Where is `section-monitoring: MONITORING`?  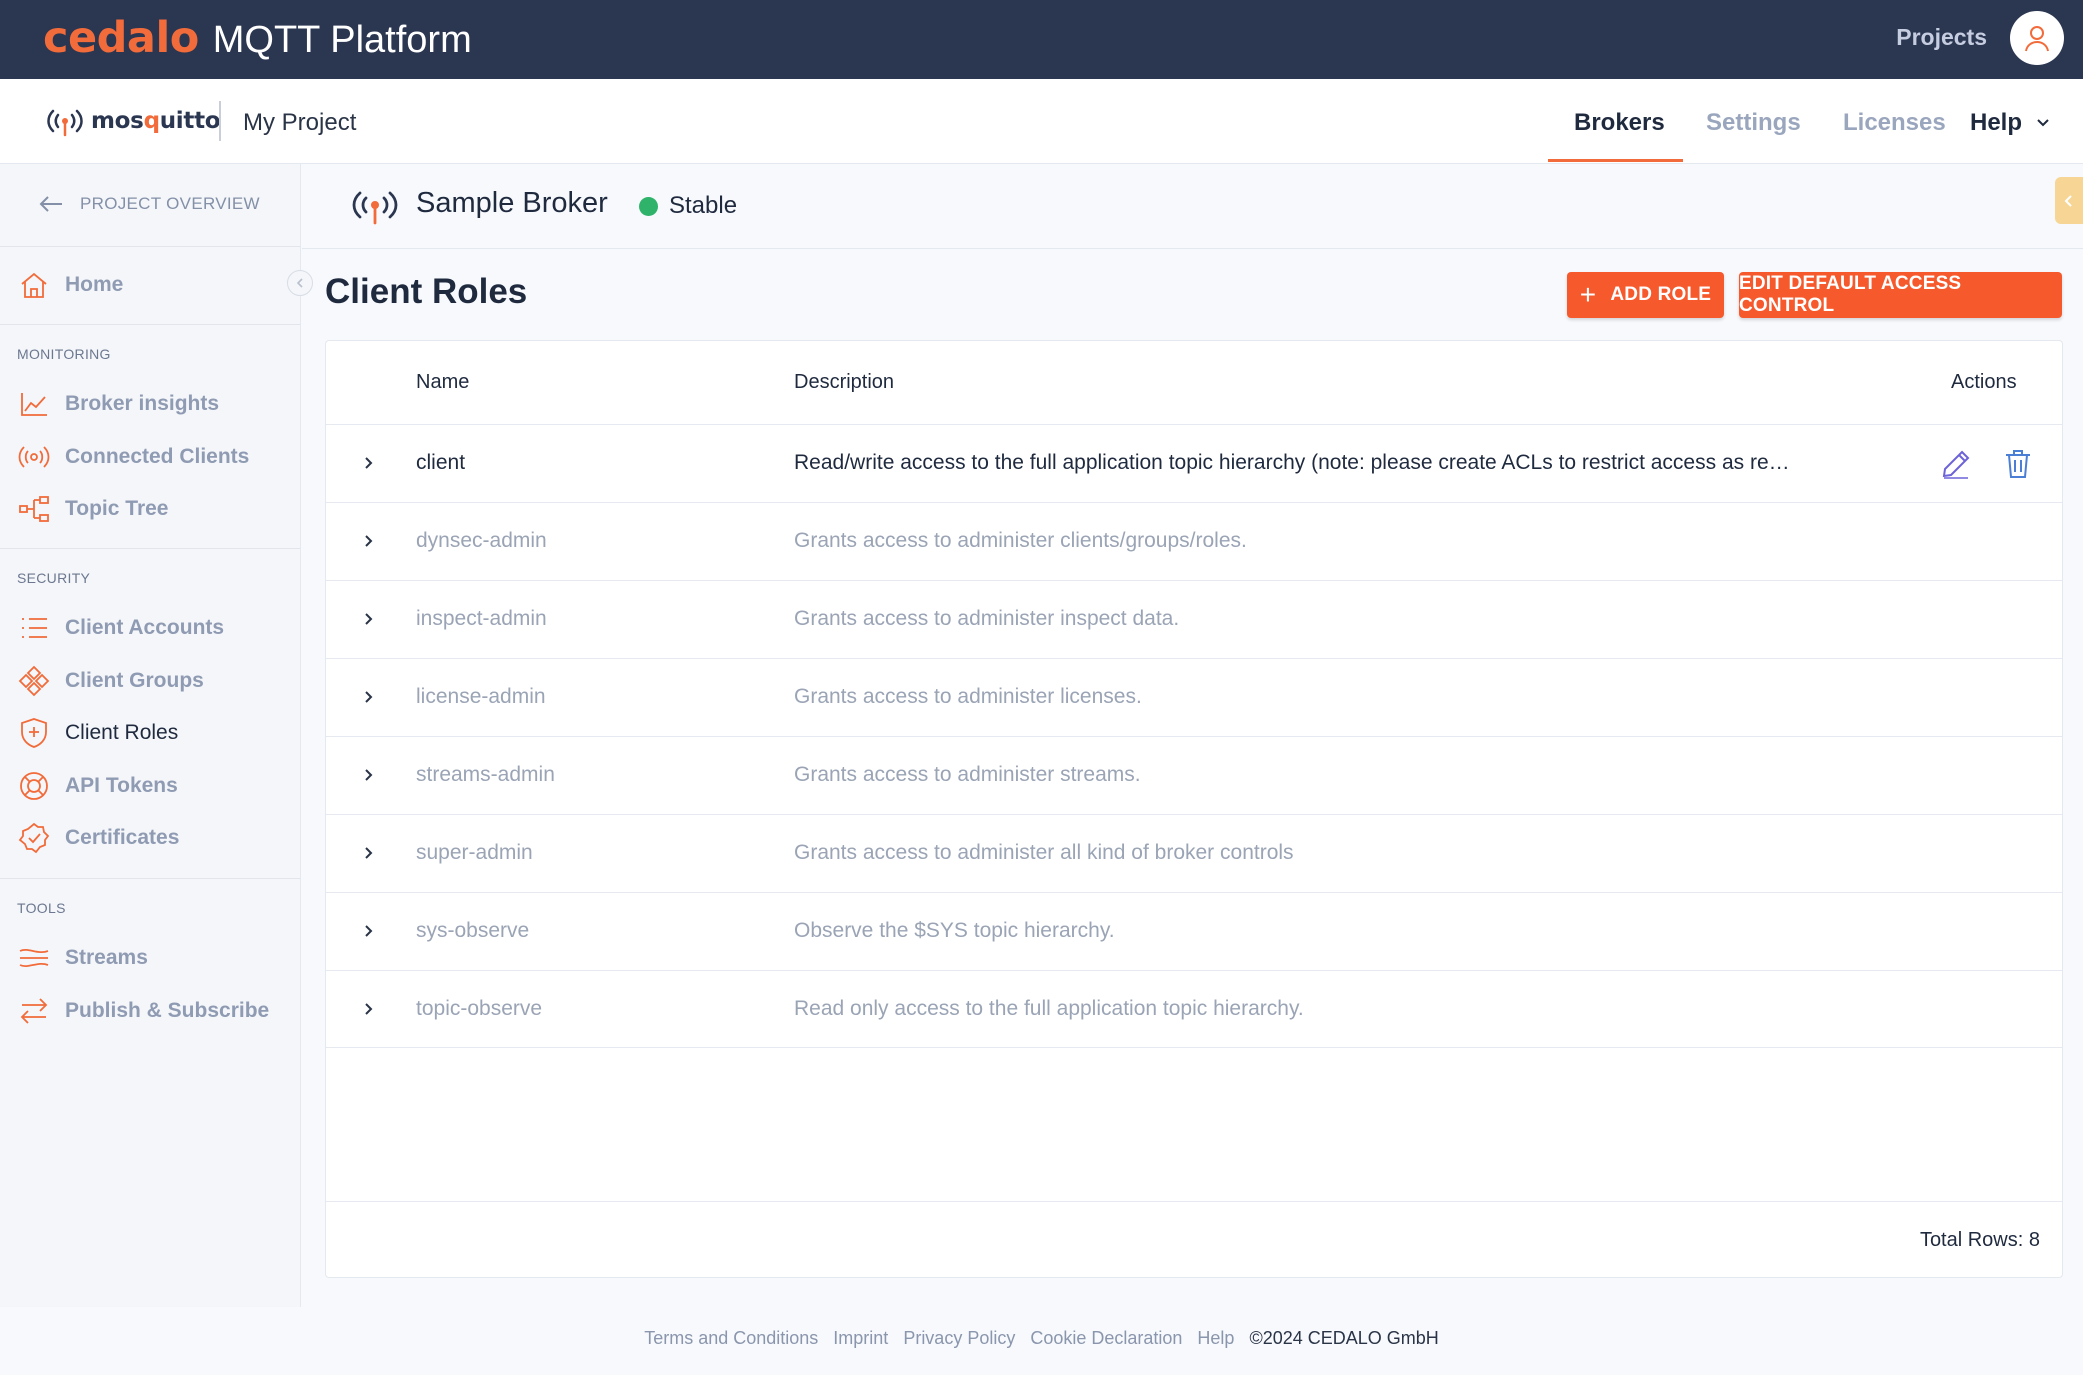
section-monitoring: MONITORING is located at coordinates (64, 354).